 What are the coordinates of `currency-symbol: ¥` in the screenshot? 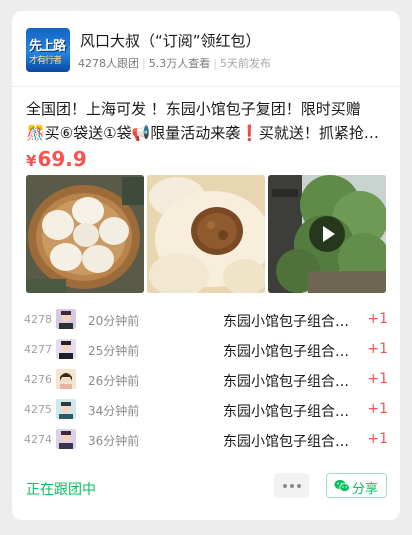 It's located at (31, 161).